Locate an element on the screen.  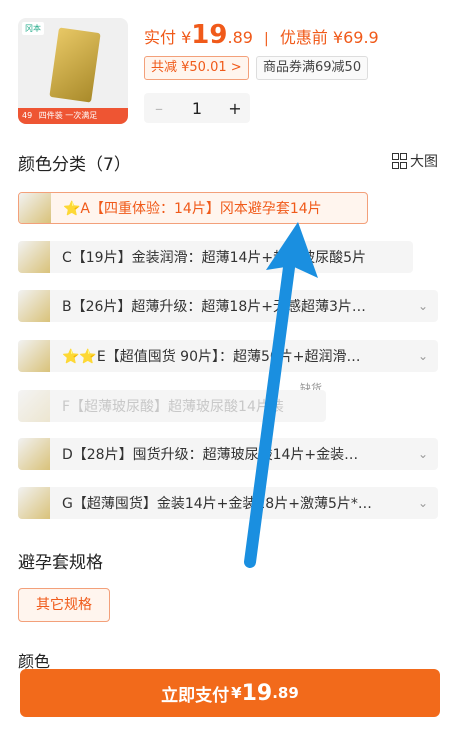
product-box-image is located at coordinates (75, 65).